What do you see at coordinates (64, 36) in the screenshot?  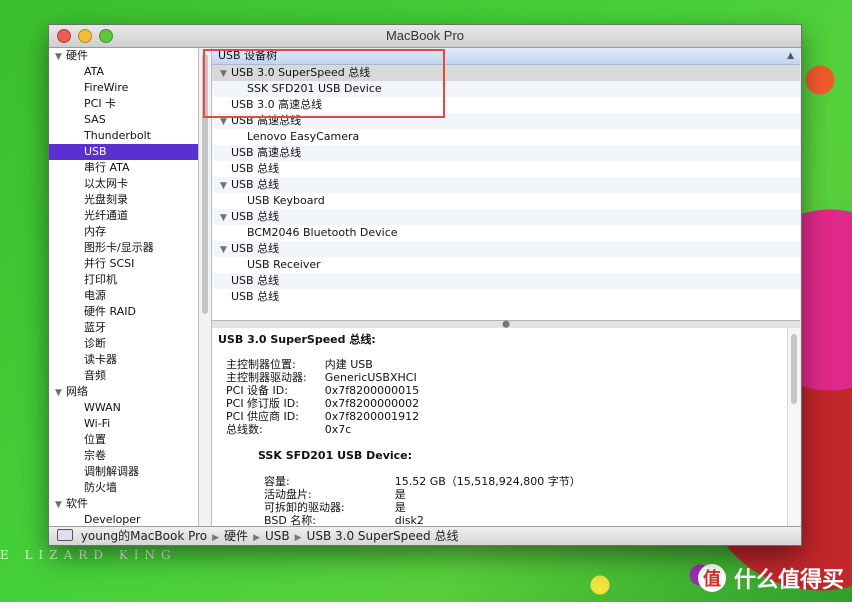 I see `close-button` at bounding box center [64, 36].